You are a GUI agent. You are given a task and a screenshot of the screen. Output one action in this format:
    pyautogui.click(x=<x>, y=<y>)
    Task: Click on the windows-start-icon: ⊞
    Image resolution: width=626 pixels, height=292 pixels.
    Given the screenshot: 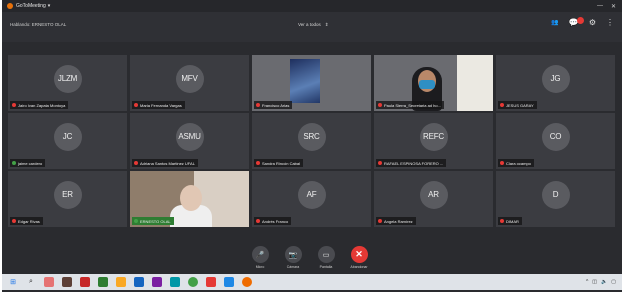 What is the action you would take?
    pyautogui.click(x=13, y=282)
    